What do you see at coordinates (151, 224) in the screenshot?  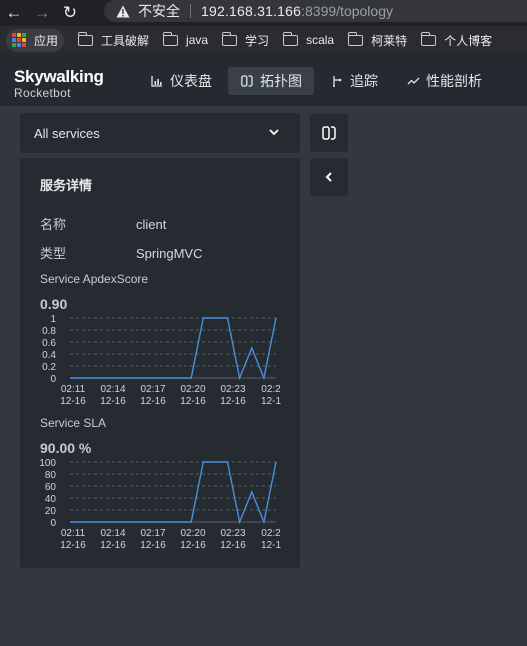 I see `detail-value: client` at bounding box center [151, 224].